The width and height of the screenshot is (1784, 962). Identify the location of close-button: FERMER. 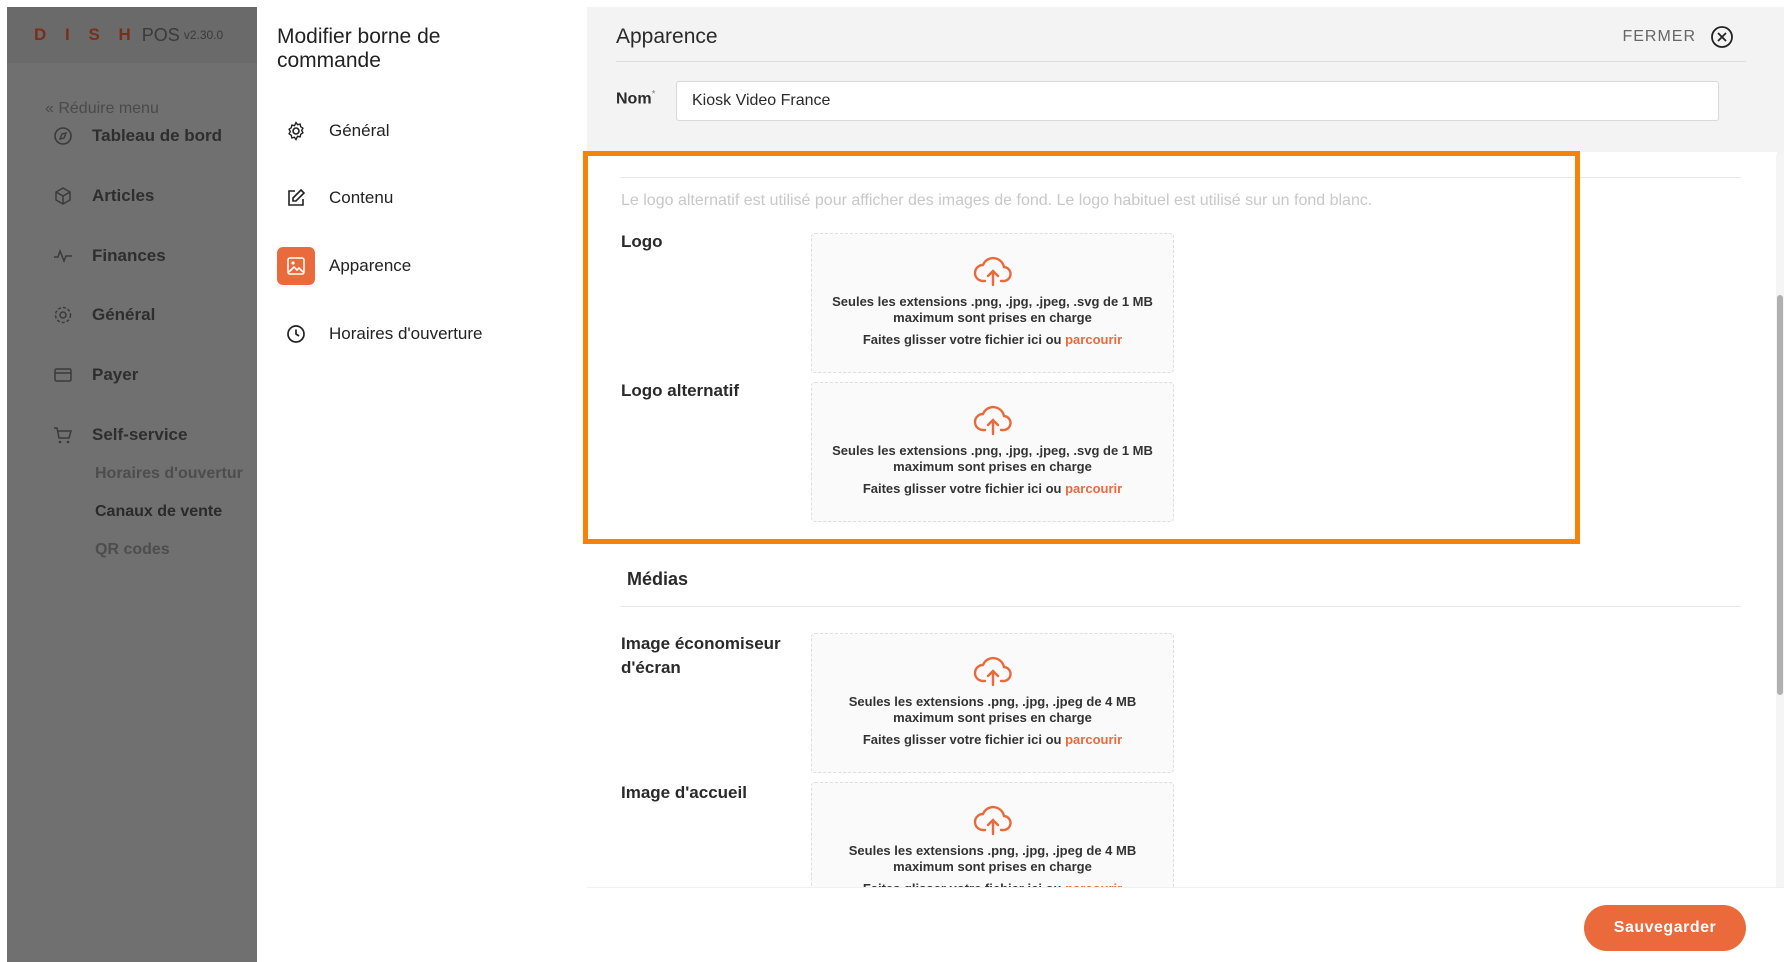
(1678, 37).